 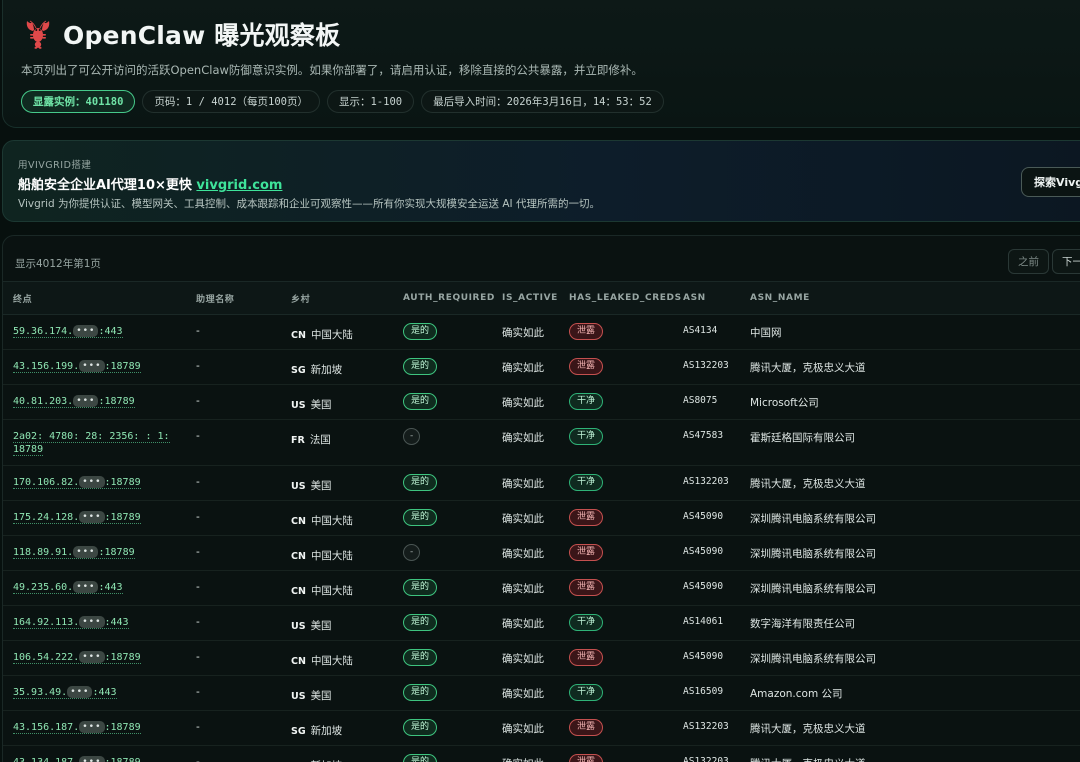 I want to click on asn-name-cell: Amazon.com 公司, so click(x=910, y=693).